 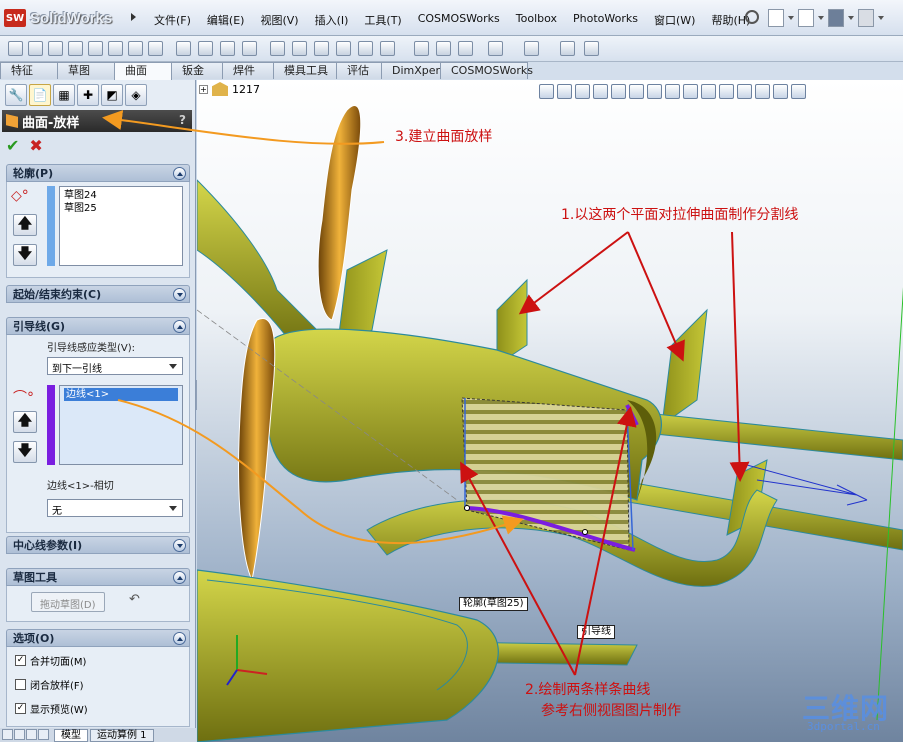 What do you see at coordinates (43, 734) in the screenshot?
I see `last-tab-icon` at bounding box center [43, 734].